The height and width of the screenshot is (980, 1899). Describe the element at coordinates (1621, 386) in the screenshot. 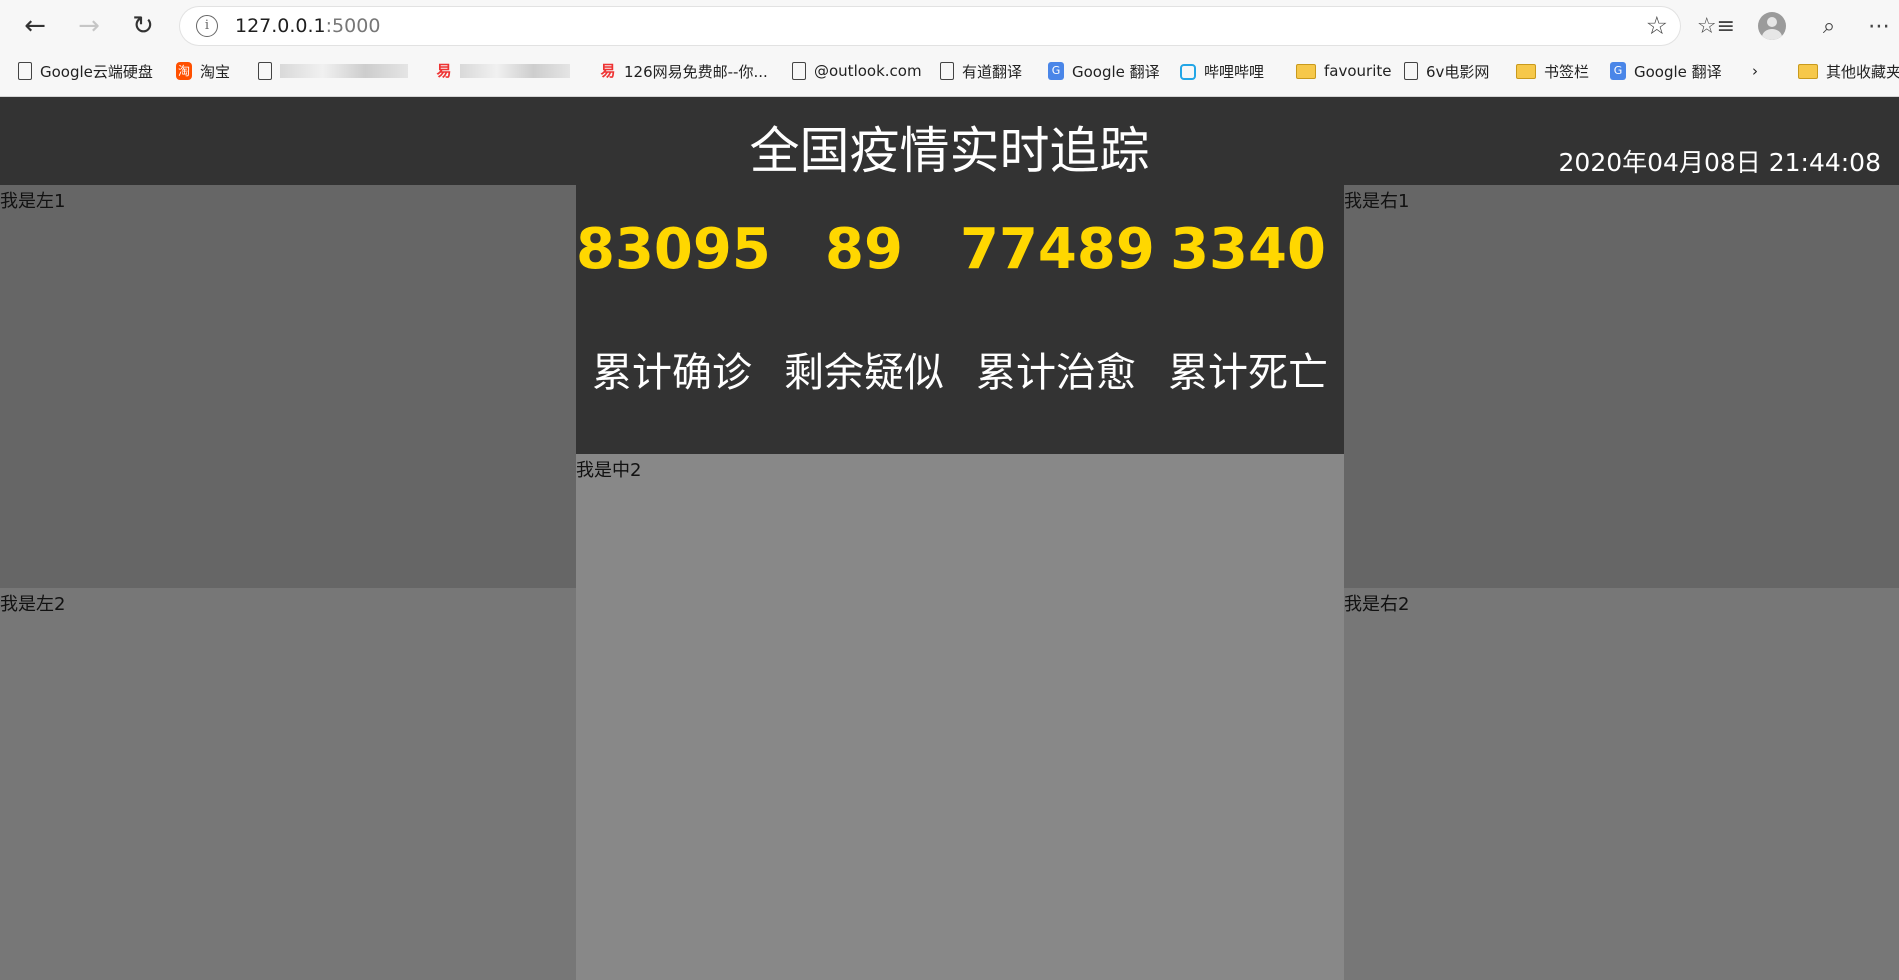

I see `panel-right-1: 我是右1` at that location.